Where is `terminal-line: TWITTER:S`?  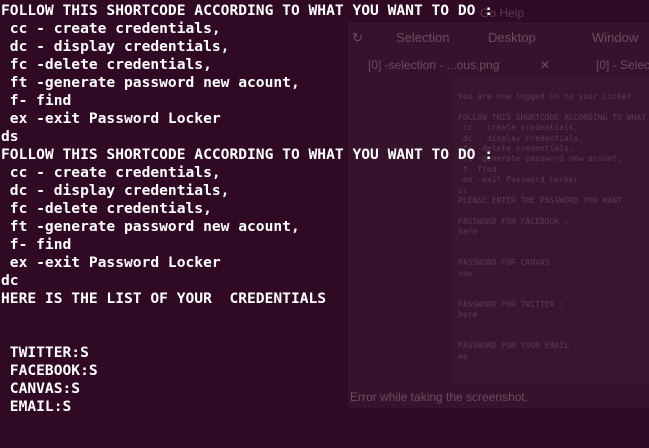 terminal-line: TWITTER:S is located at coordinates (45, 352).